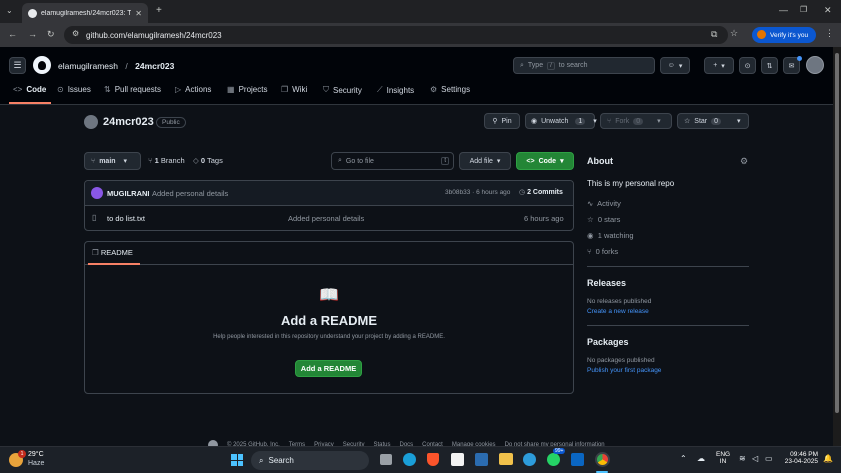 This screenshot has width=841, height=473. What do you see at coordinates (17, 65) in the screenshot?
I see `hamburger-menu-icon: ☰` at bounding box center [17, 65].